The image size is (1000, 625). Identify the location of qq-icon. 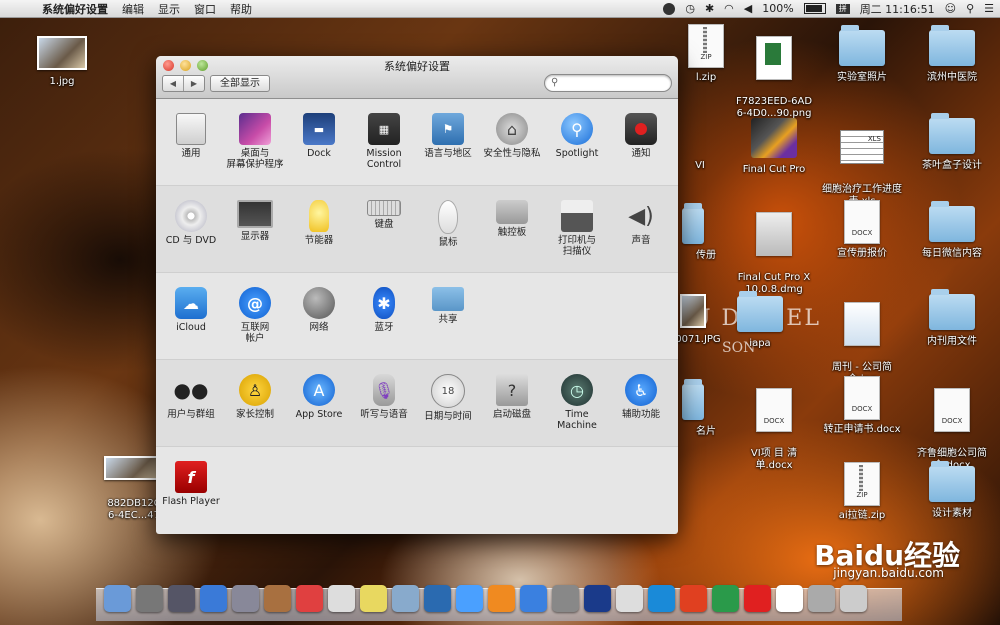
(669, 8).